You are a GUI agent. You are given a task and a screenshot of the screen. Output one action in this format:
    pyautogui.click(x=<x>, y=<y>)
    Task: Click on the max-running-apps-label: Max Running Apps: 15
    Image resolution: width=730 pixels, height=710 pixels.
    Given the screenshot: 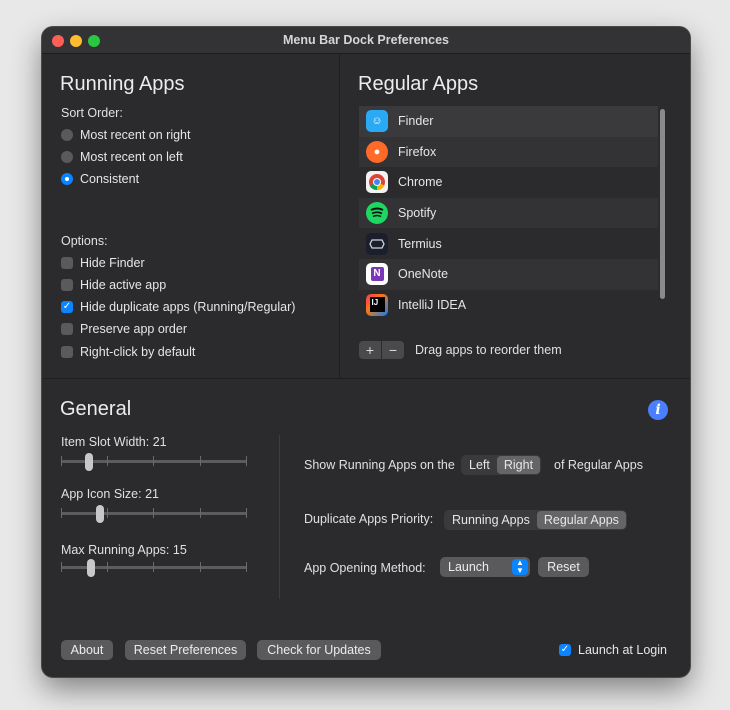 What is the action you would take?
    pyautogui.click(x=124, y=550)
    